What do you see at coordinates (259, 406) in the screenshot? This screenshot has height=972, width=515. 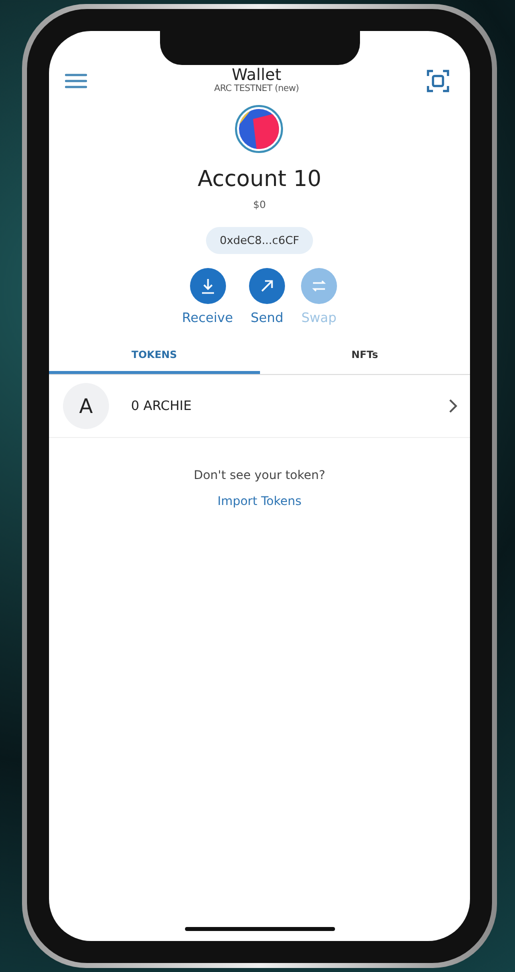 I see `token-row: A 0 ARCHIE` at bounding box center [259, 406].